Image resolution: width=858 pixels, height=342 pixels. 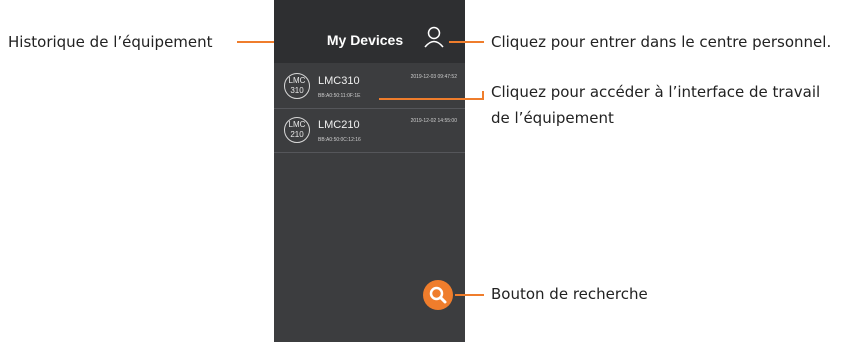 I want to click on callout-work-line, so click(x=431, y=99).